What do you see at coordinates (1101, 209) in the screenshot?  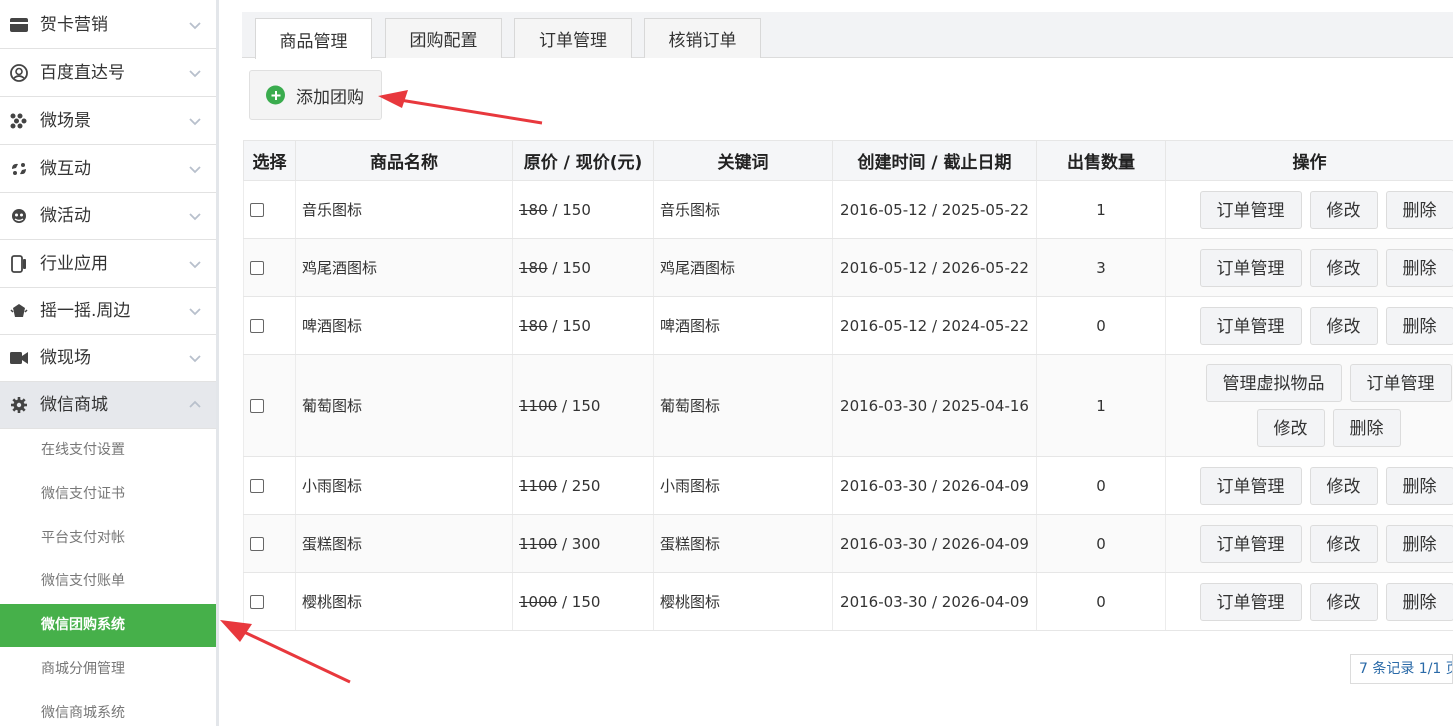 I see `quantity: 1` at bounding box center [1101, 209].